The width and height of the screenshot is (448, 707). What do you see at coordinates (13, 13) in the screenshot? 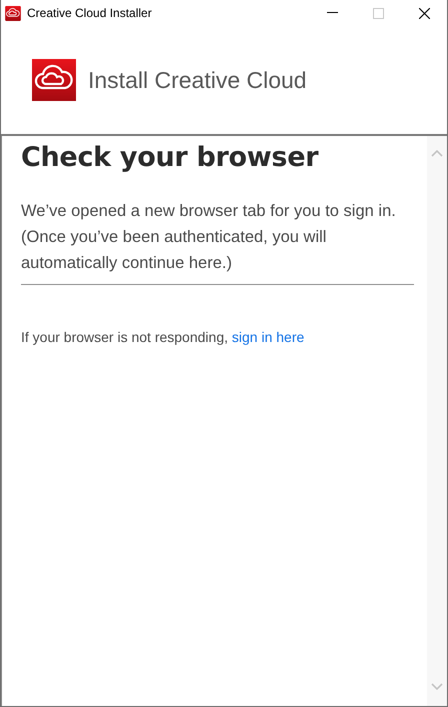
I see `app-icon` at bounding box center [13, 13].